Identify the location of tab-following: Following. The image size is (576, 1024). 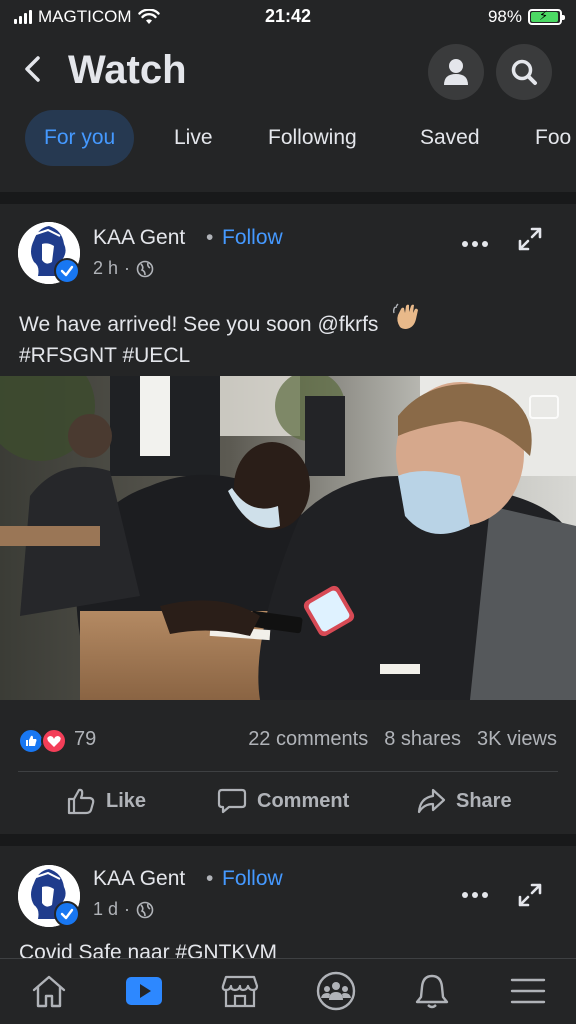
(312, 138).